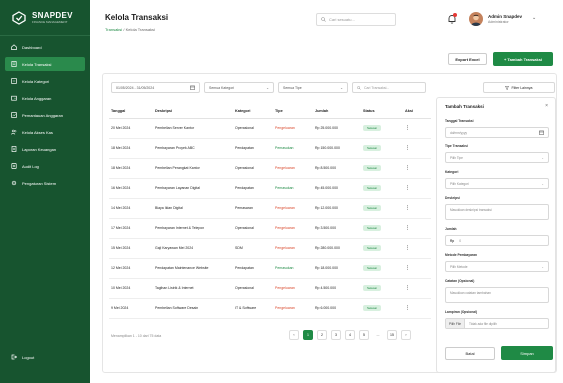 This screenshot has width=563, height=383. What do you see at coordinates (32, 47) in the screenshot?
I see `sidebar-item-label: Dashboard` at bounding box center [32, 47].